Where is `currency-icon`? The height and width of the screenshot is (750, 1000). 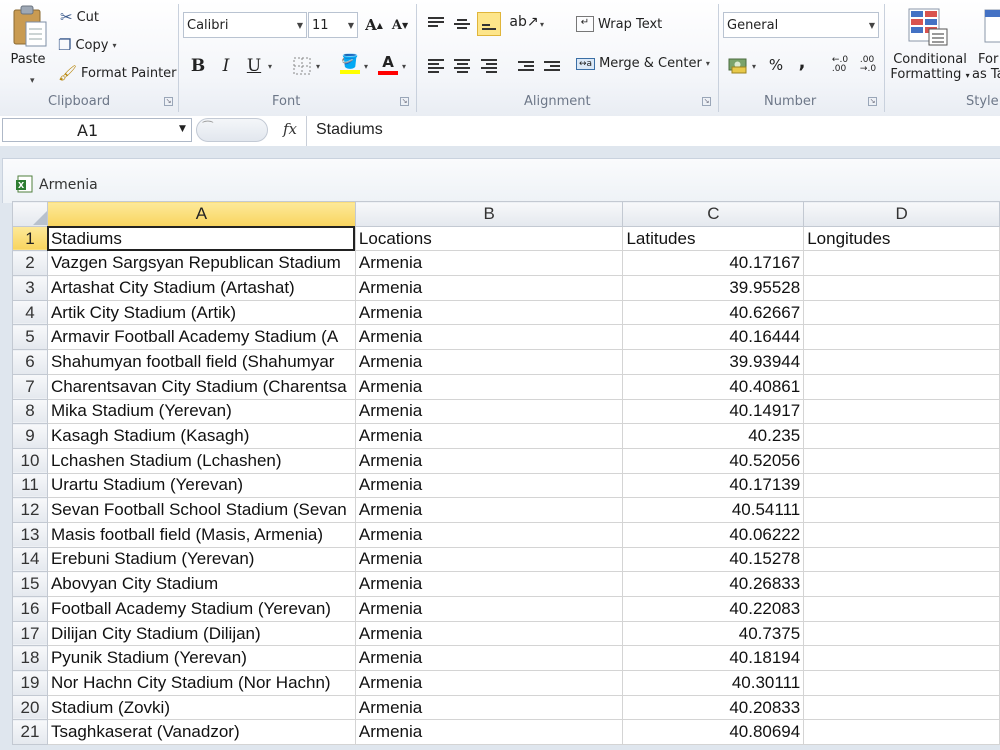
currency-icon is located at coordinates (738, 65).